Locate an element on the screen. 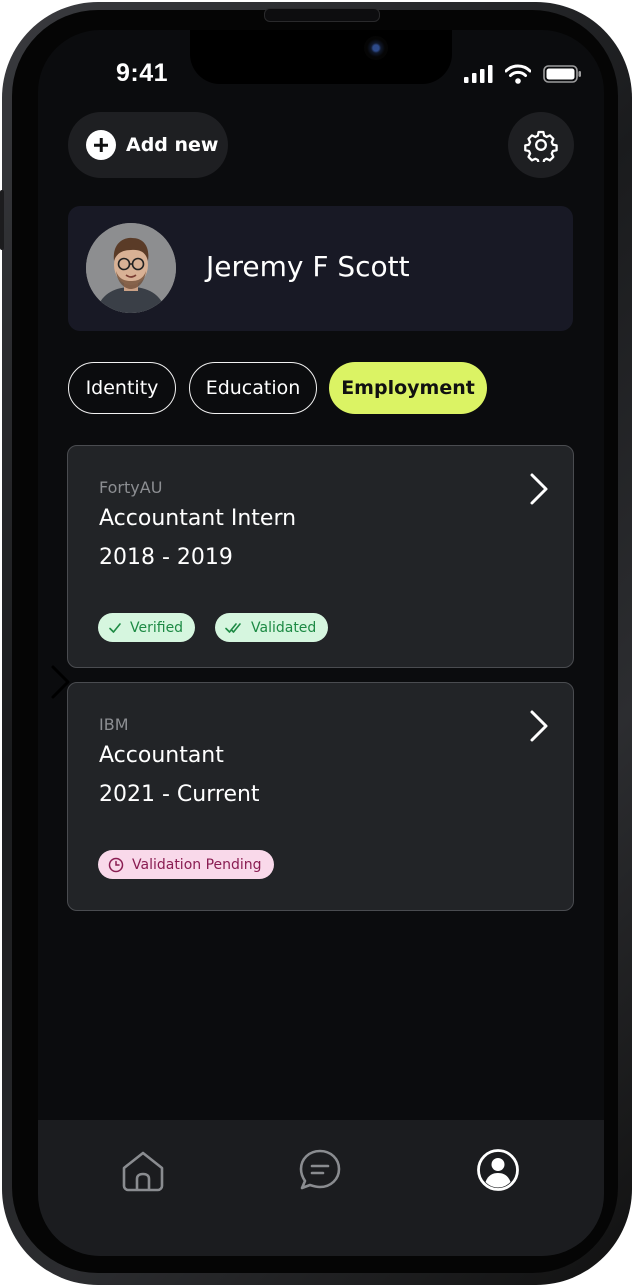 This screenshot has height=1287, width=634. employment-dates: 2018 - 2019 is located at coordinates (166, 557).